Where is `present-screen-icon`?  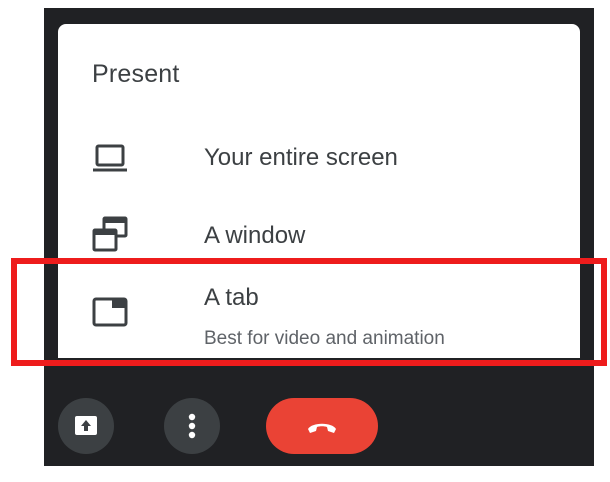 present-screen-icon is located at coordinates (86, 426).